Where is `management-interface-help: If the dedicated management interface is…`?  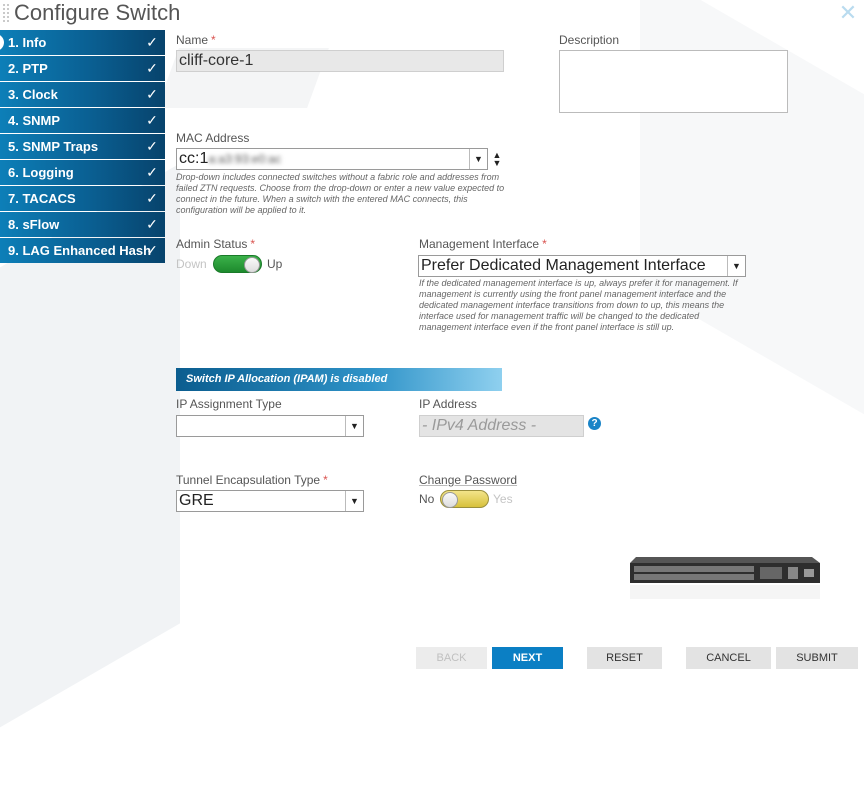 management-interface-help: If the dedicated management interface is… is located at coordinates (578, 305).